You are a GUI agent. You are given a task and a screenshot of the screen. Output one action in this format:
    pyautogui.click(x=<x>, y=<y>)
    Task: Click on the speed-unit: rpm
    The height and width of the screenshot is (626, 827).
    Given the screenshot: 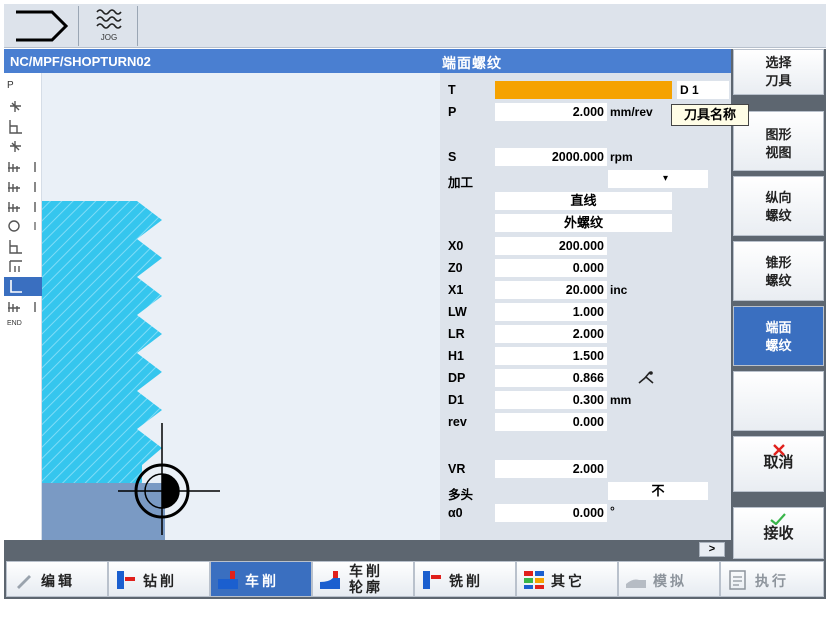 What is the action you would take?
    pyautogui.click(x=621, y=157)
    